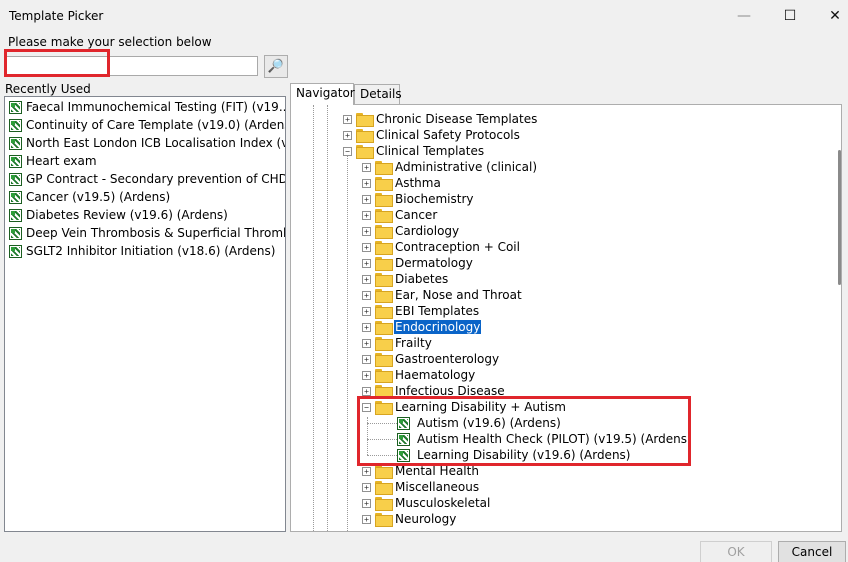 This screenshot has width=848, height=562. Describe the element at coordinates (464, 407) in the screenshot. I see `tree-item-learning-disability-autism: − Learning Disability + Autism` at that location.